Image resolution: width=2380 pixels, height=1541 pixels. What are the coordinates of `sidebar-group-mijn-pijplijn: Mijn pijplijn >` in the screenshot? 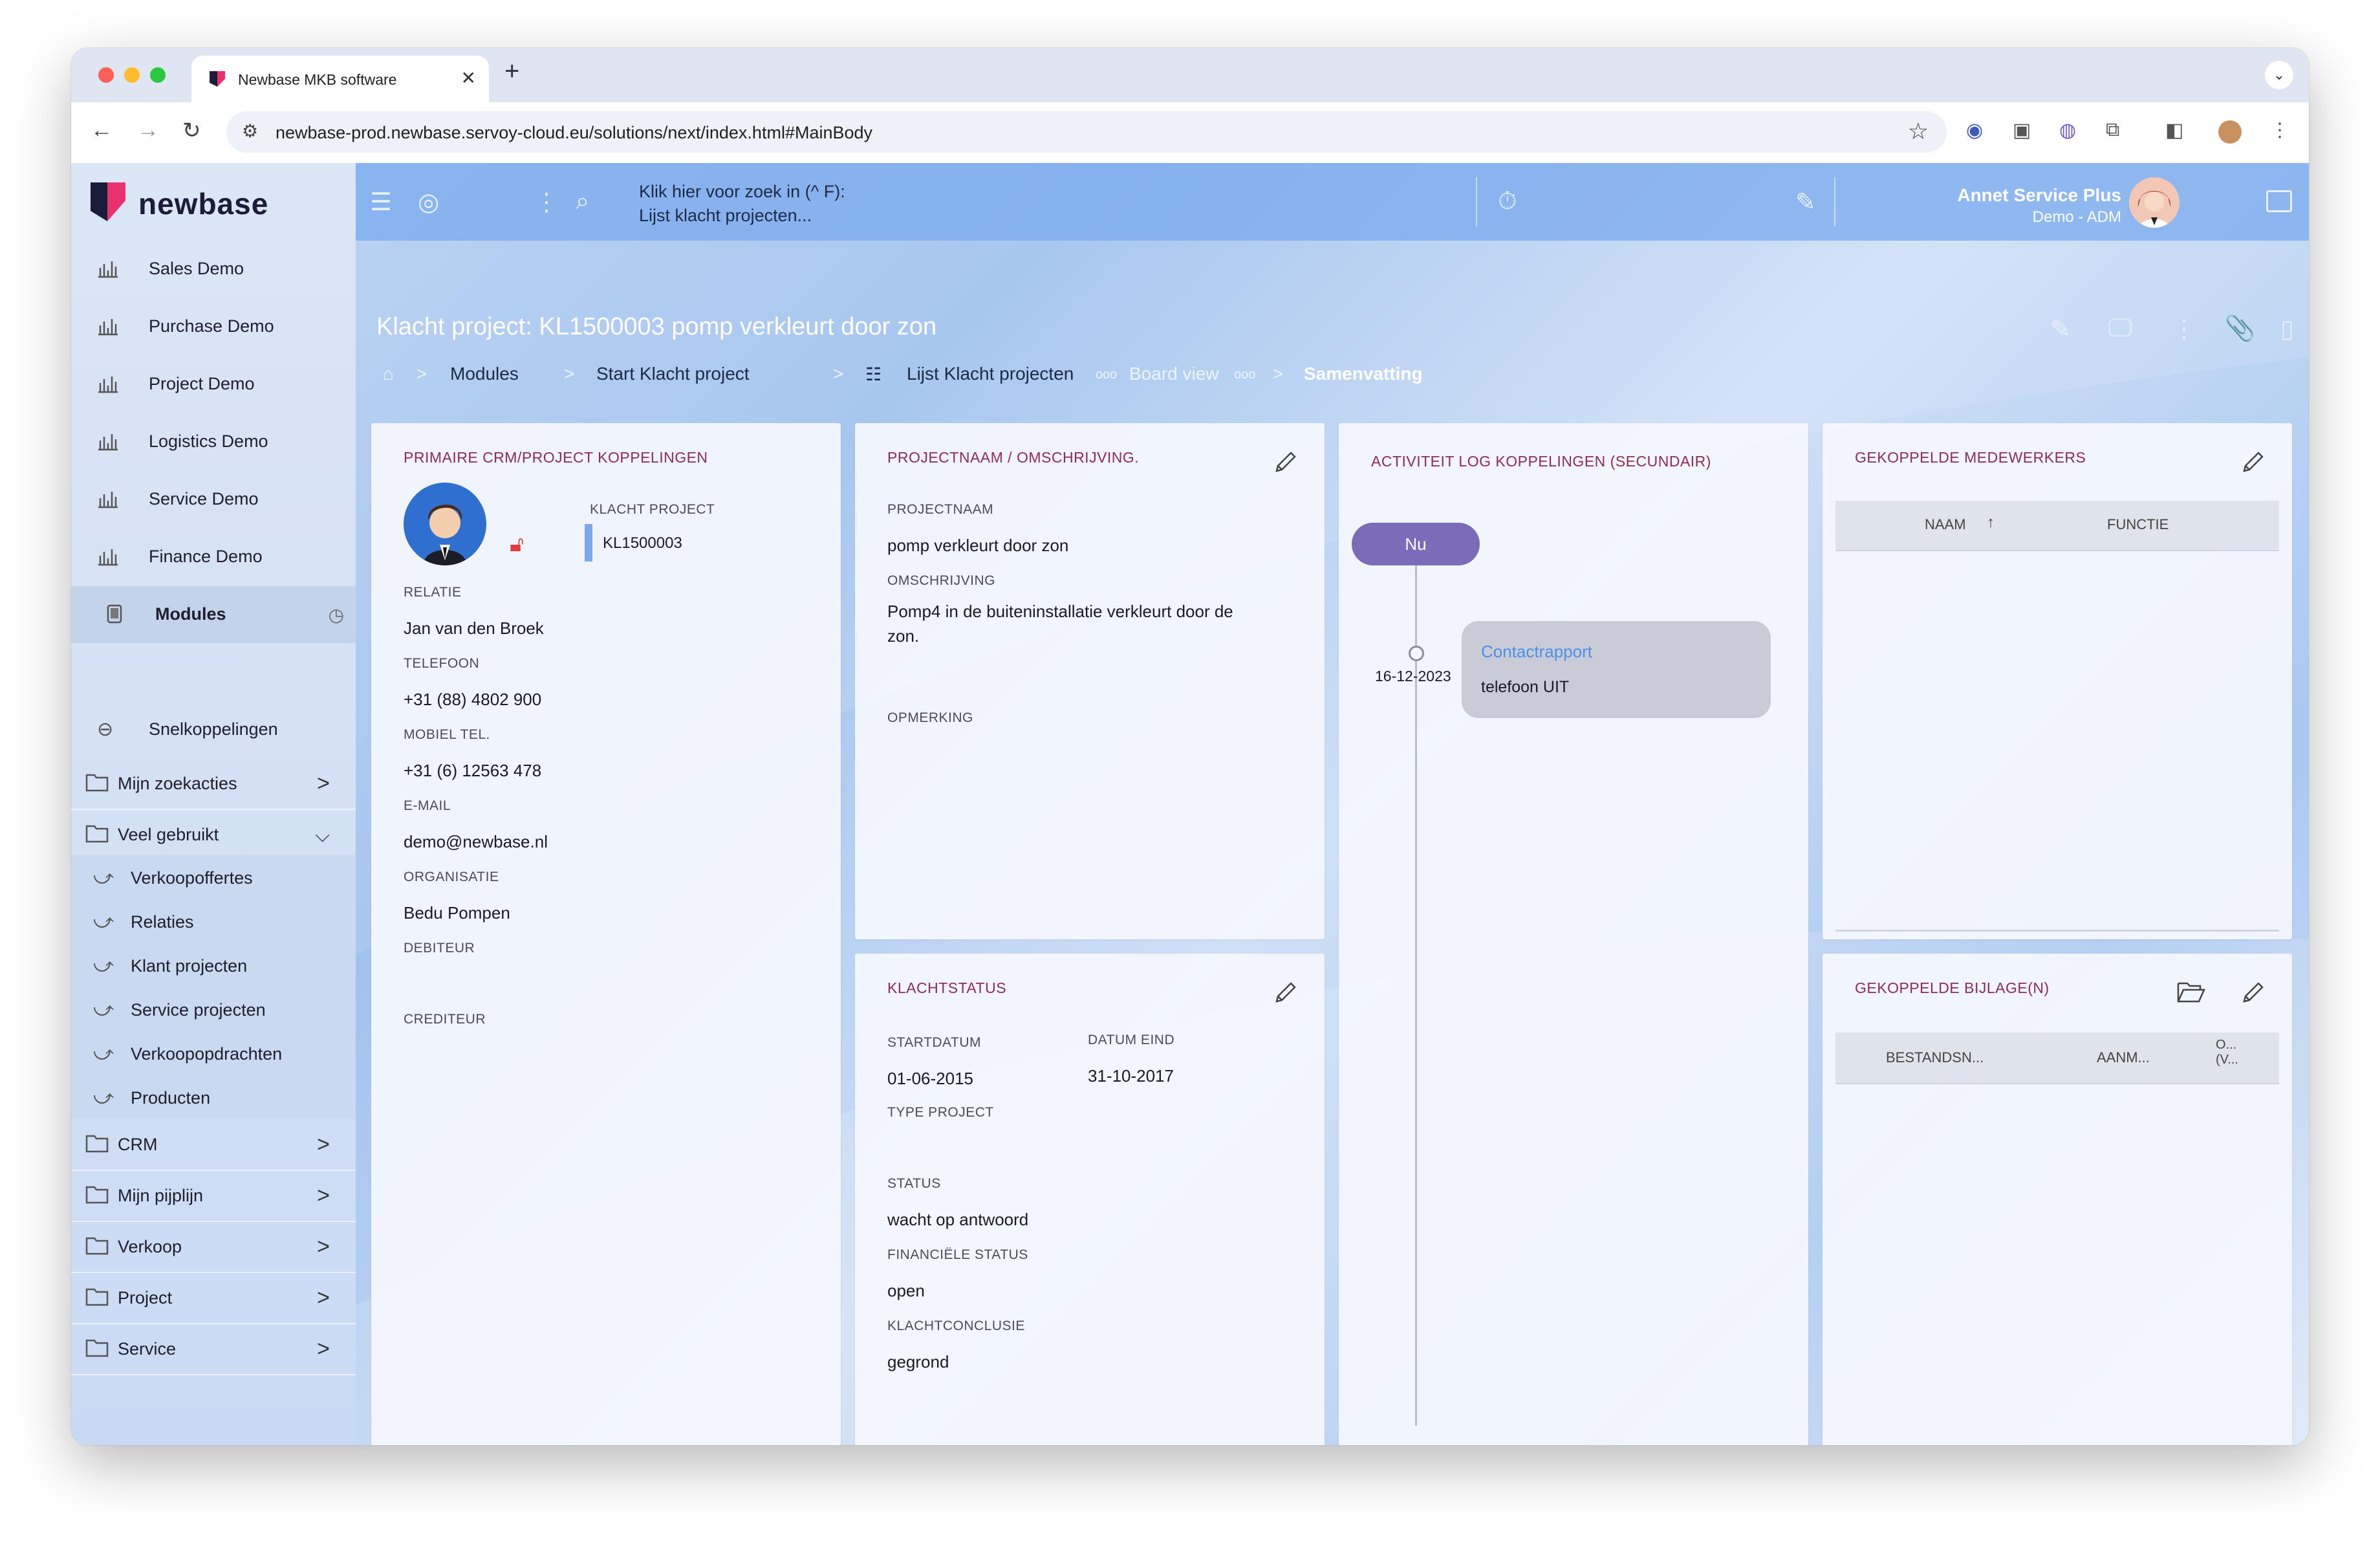 It's located at (213, 1196).